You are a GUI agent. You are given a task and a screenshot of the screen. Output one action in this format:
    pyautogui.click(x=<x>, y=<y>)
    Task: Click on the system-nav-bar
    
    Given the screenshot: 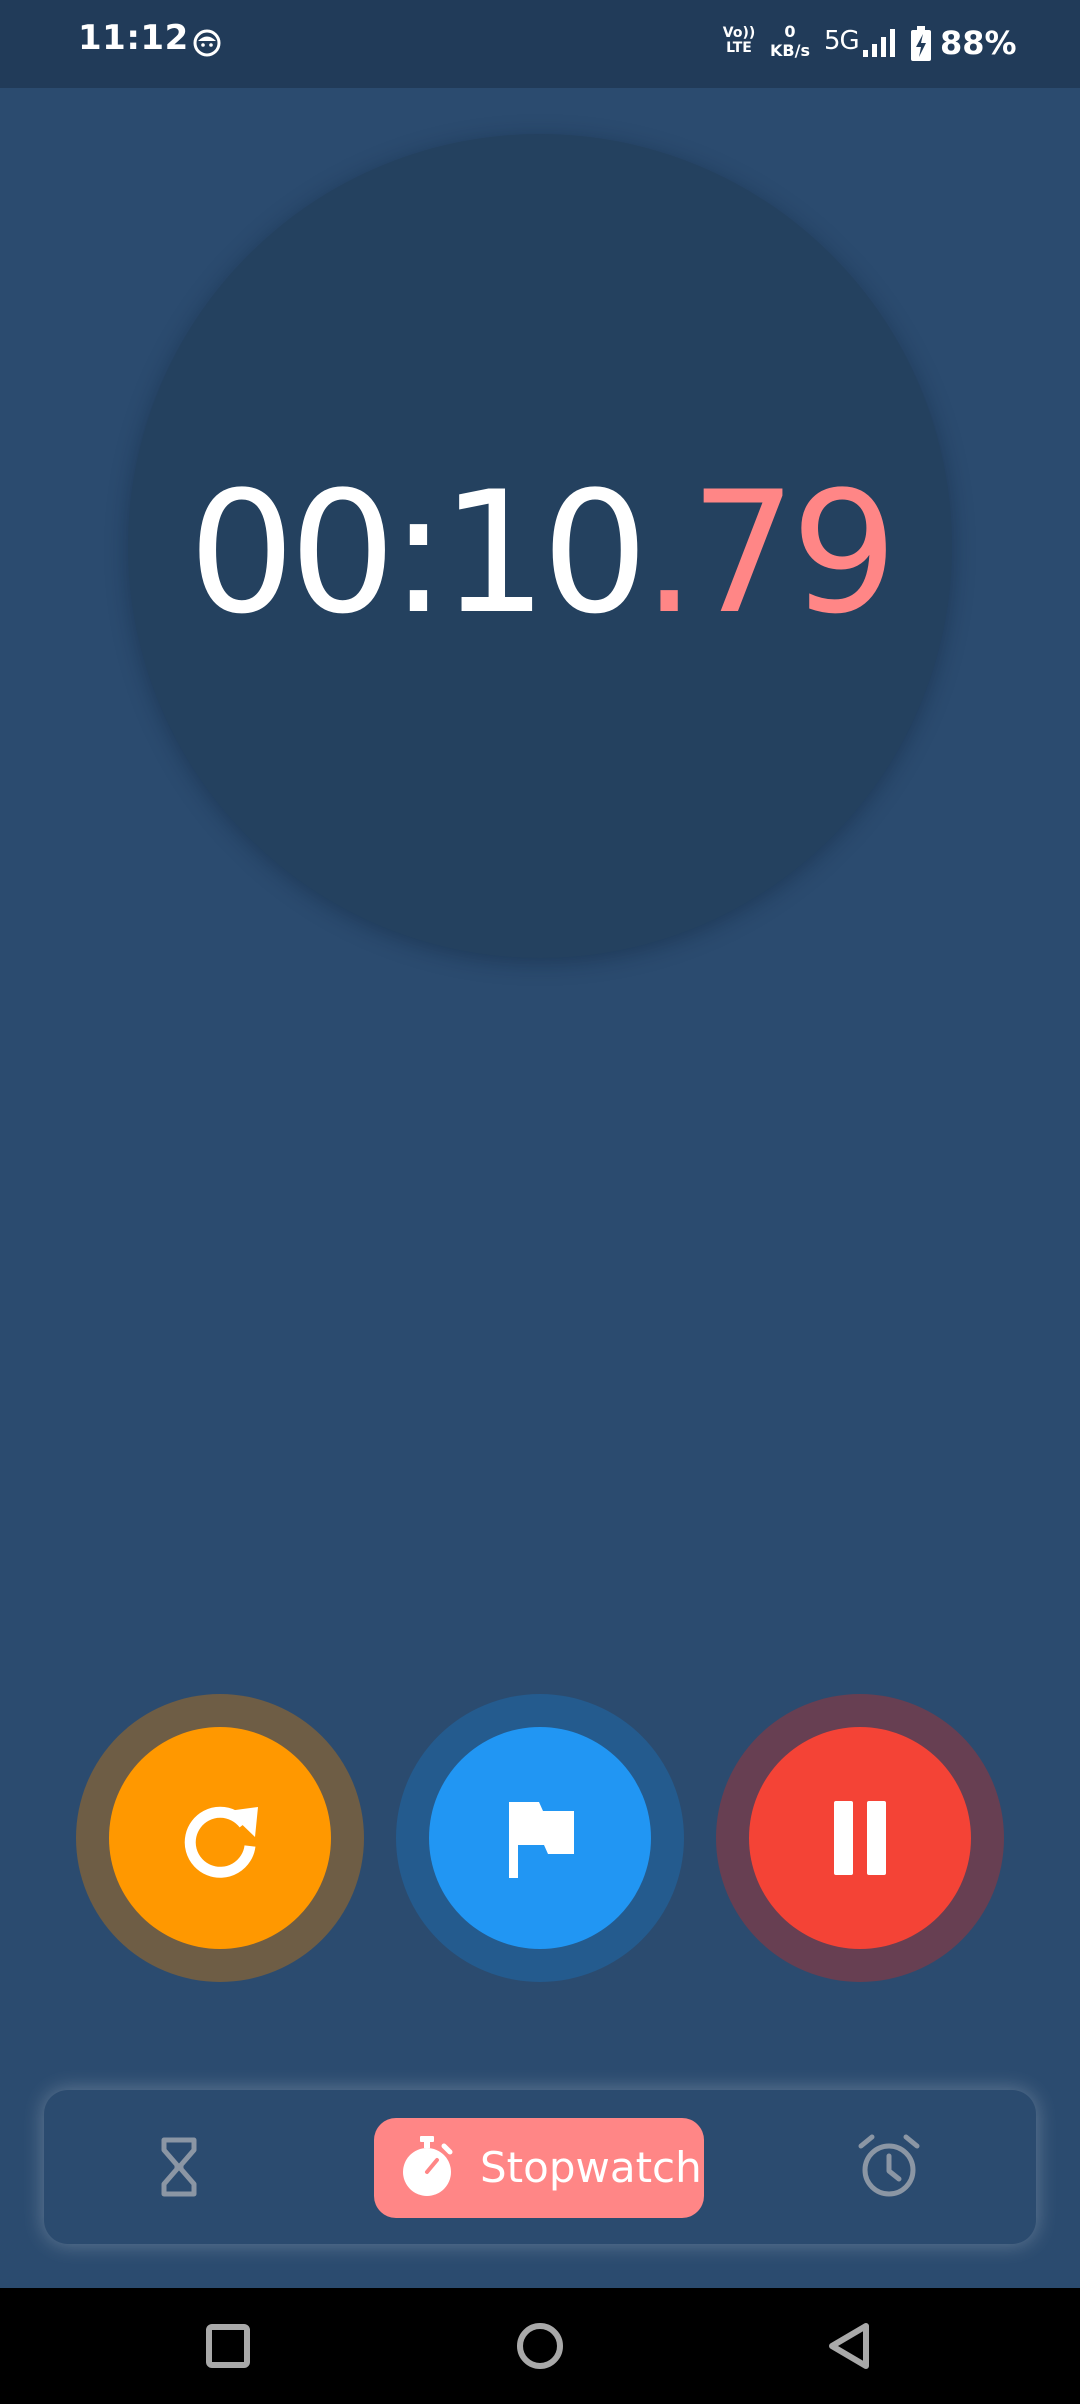 What is the action you would take?
    pyautogui.click(x=540, y=2346)
    